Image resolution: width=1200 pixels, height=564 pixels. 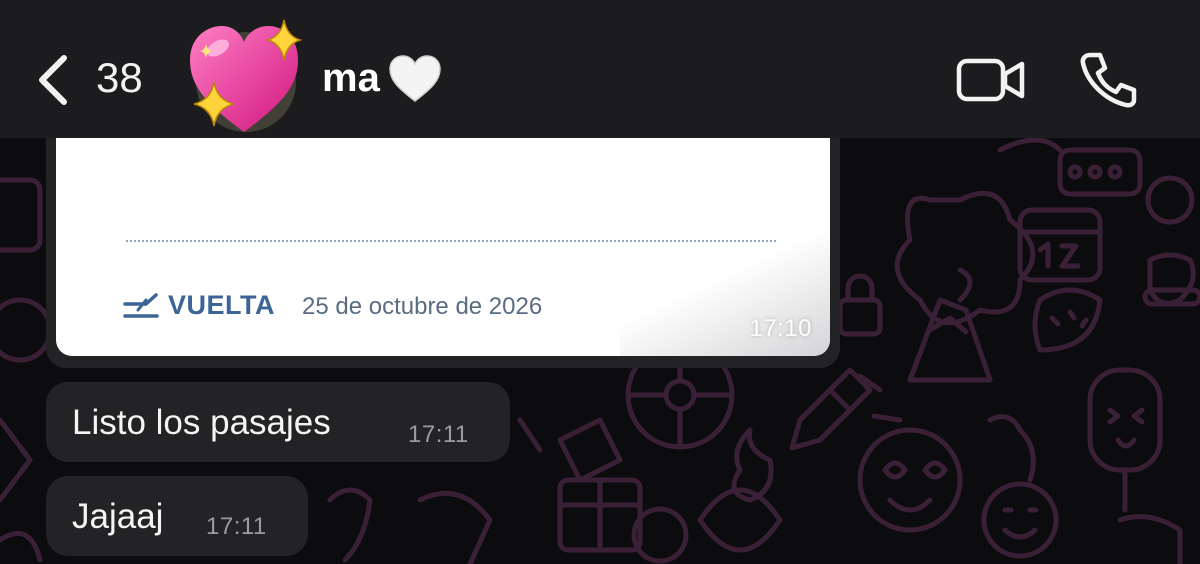 What do you see at coordinates (141, 305) in the screenshot?
I see `plane-landing-icon` at bounding box center [141, 305].